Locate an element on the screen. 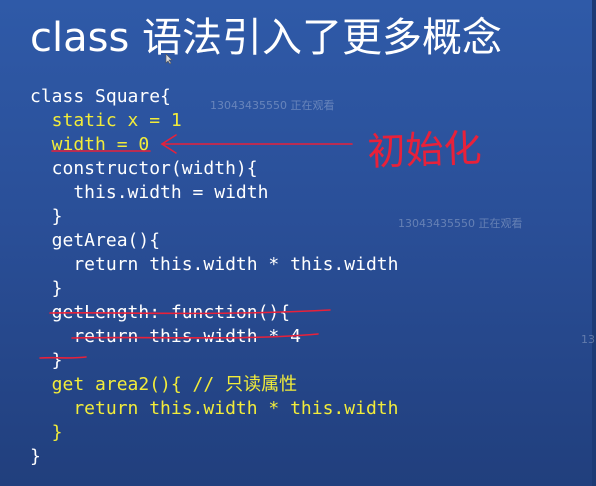 This screenshot has width=596, height=486. code-line-struck: getLength: function(){ is located at coordinates (160, 312).